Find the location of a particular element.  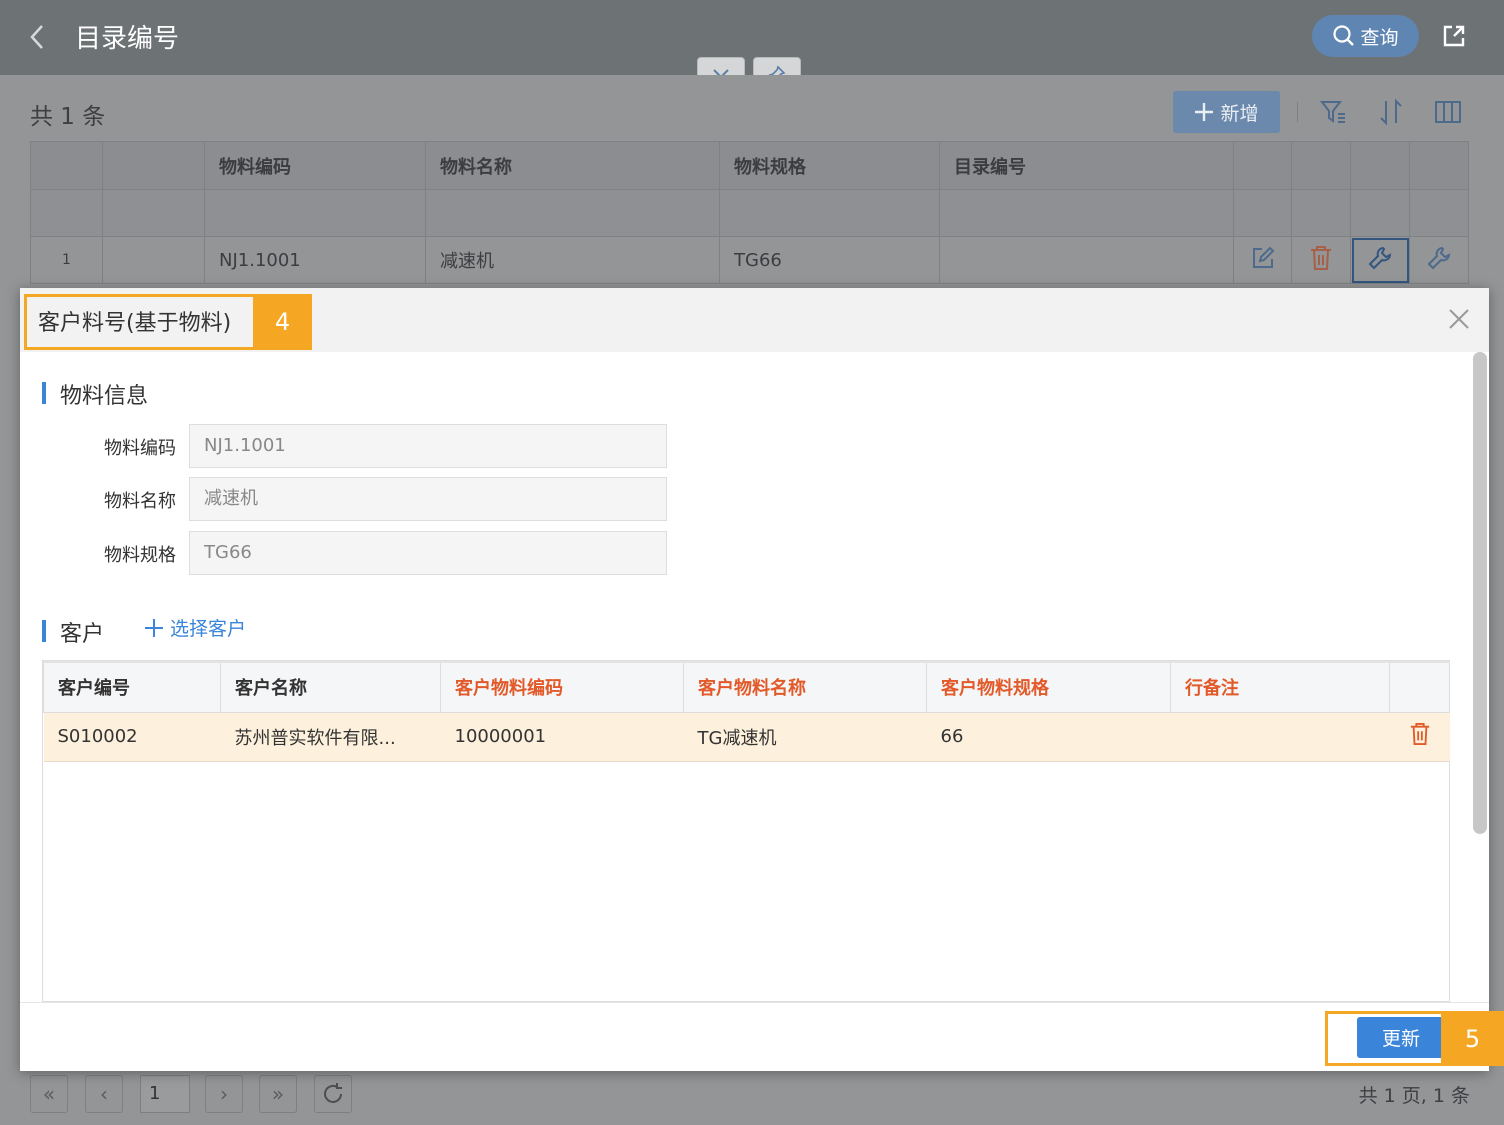

query-button: 查询 is located at coordinates (1365, 36).